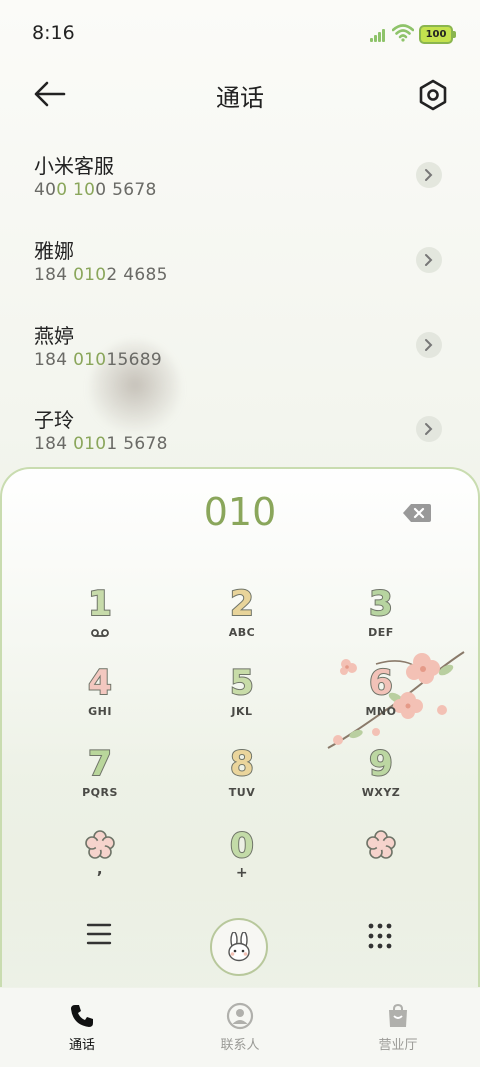 The height and width of the screenshot is (1067, 480). Describe the element at coordinates (54, 336) in the screenshot. I see `contact-name: 燕婷` at that location.